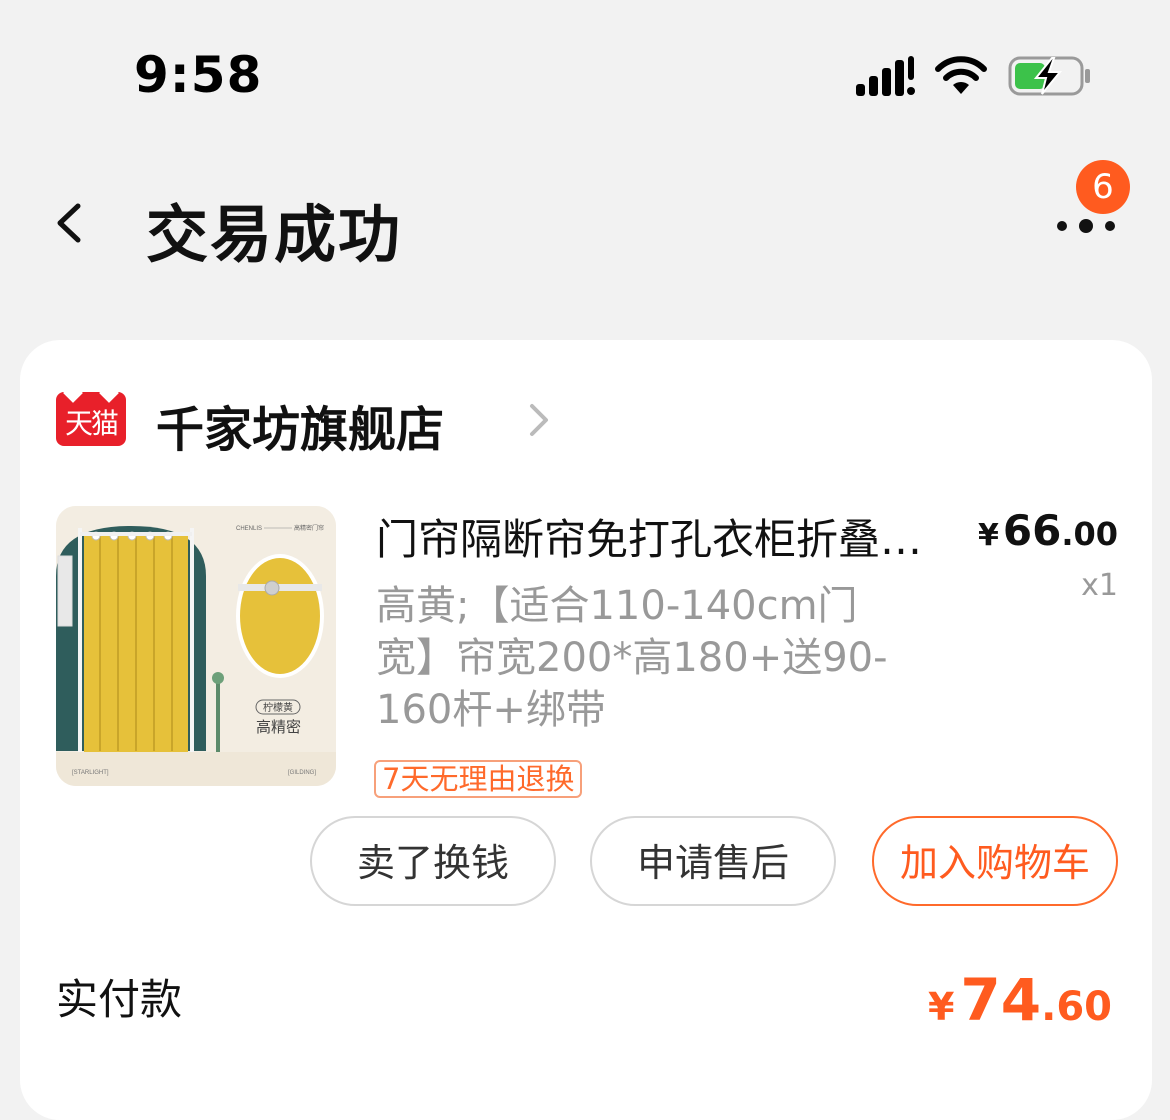 The image size is (1170, 1120). Describe the element at coordinates (1089, 534) in the screenshot. I see `price-decimal: .00` at that location.